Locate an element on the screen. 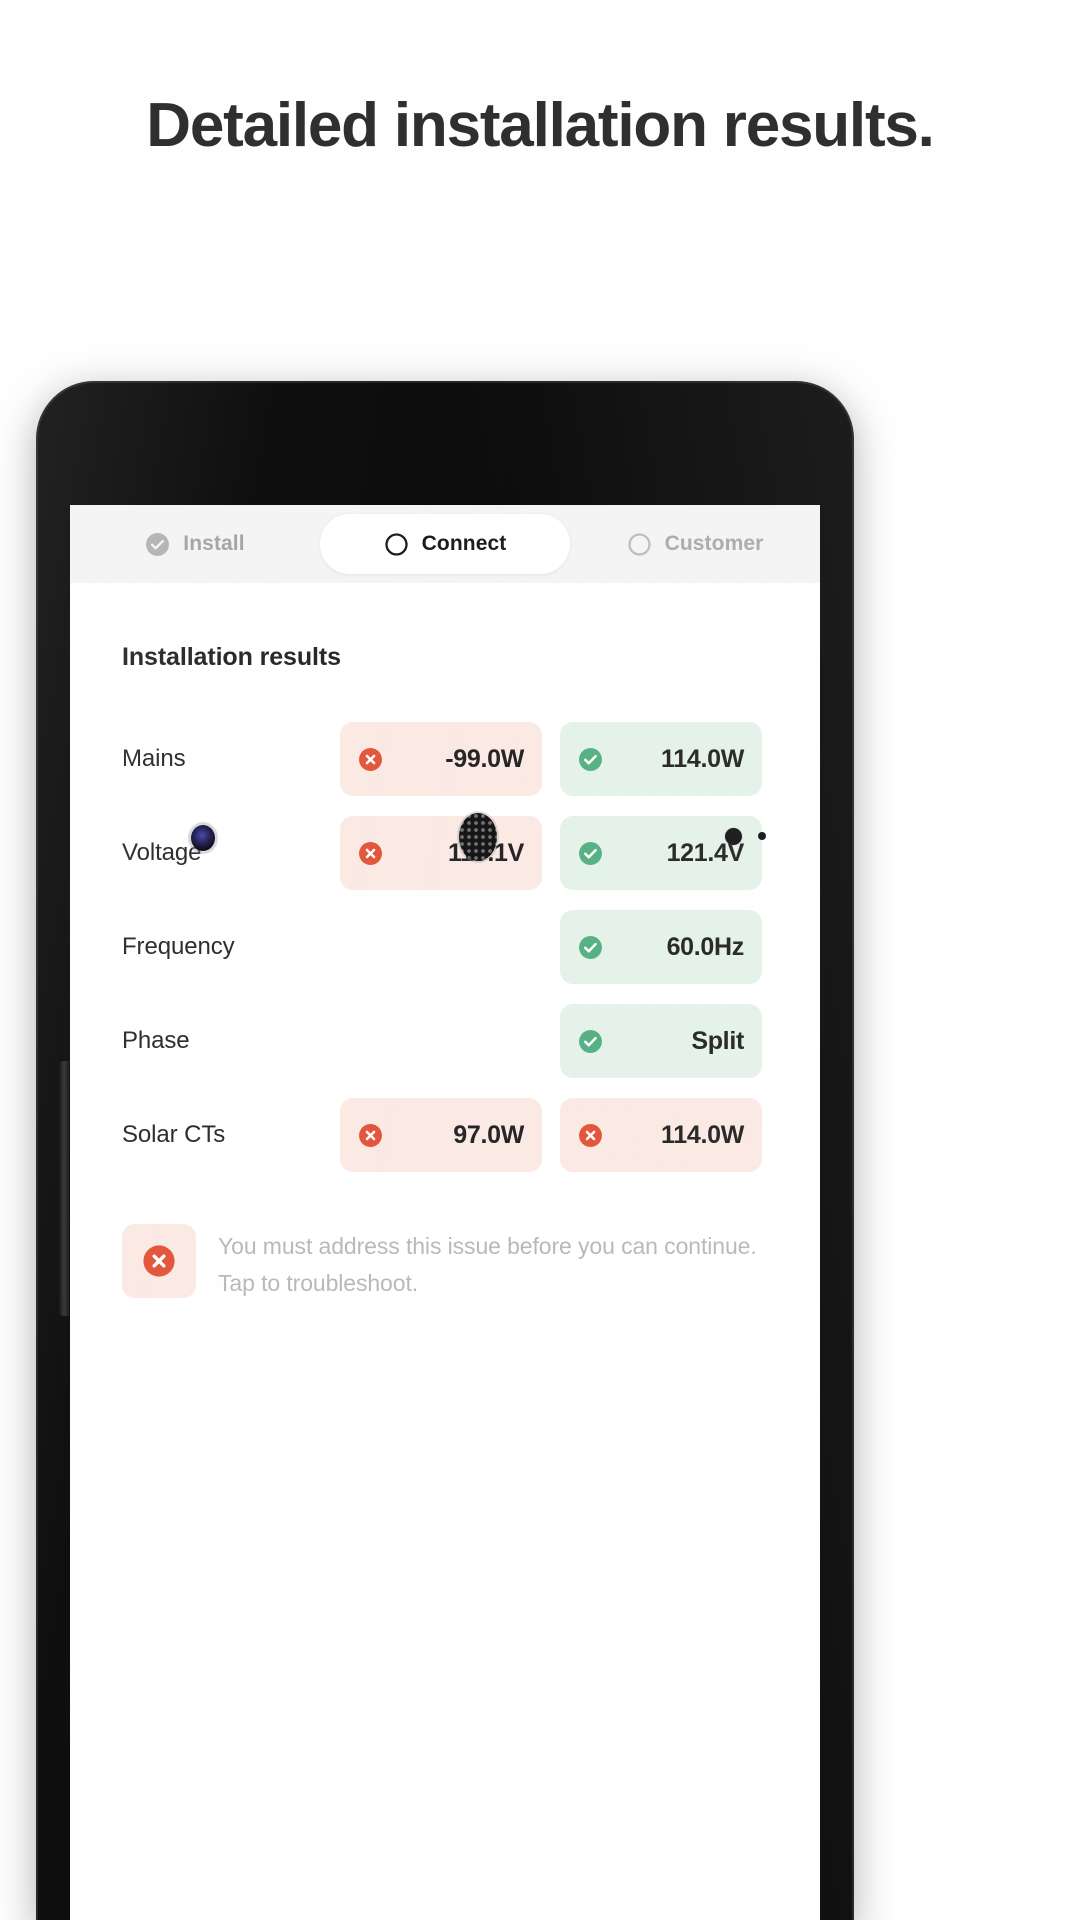  row-cells: Split is located at coordinates (554, 1041).